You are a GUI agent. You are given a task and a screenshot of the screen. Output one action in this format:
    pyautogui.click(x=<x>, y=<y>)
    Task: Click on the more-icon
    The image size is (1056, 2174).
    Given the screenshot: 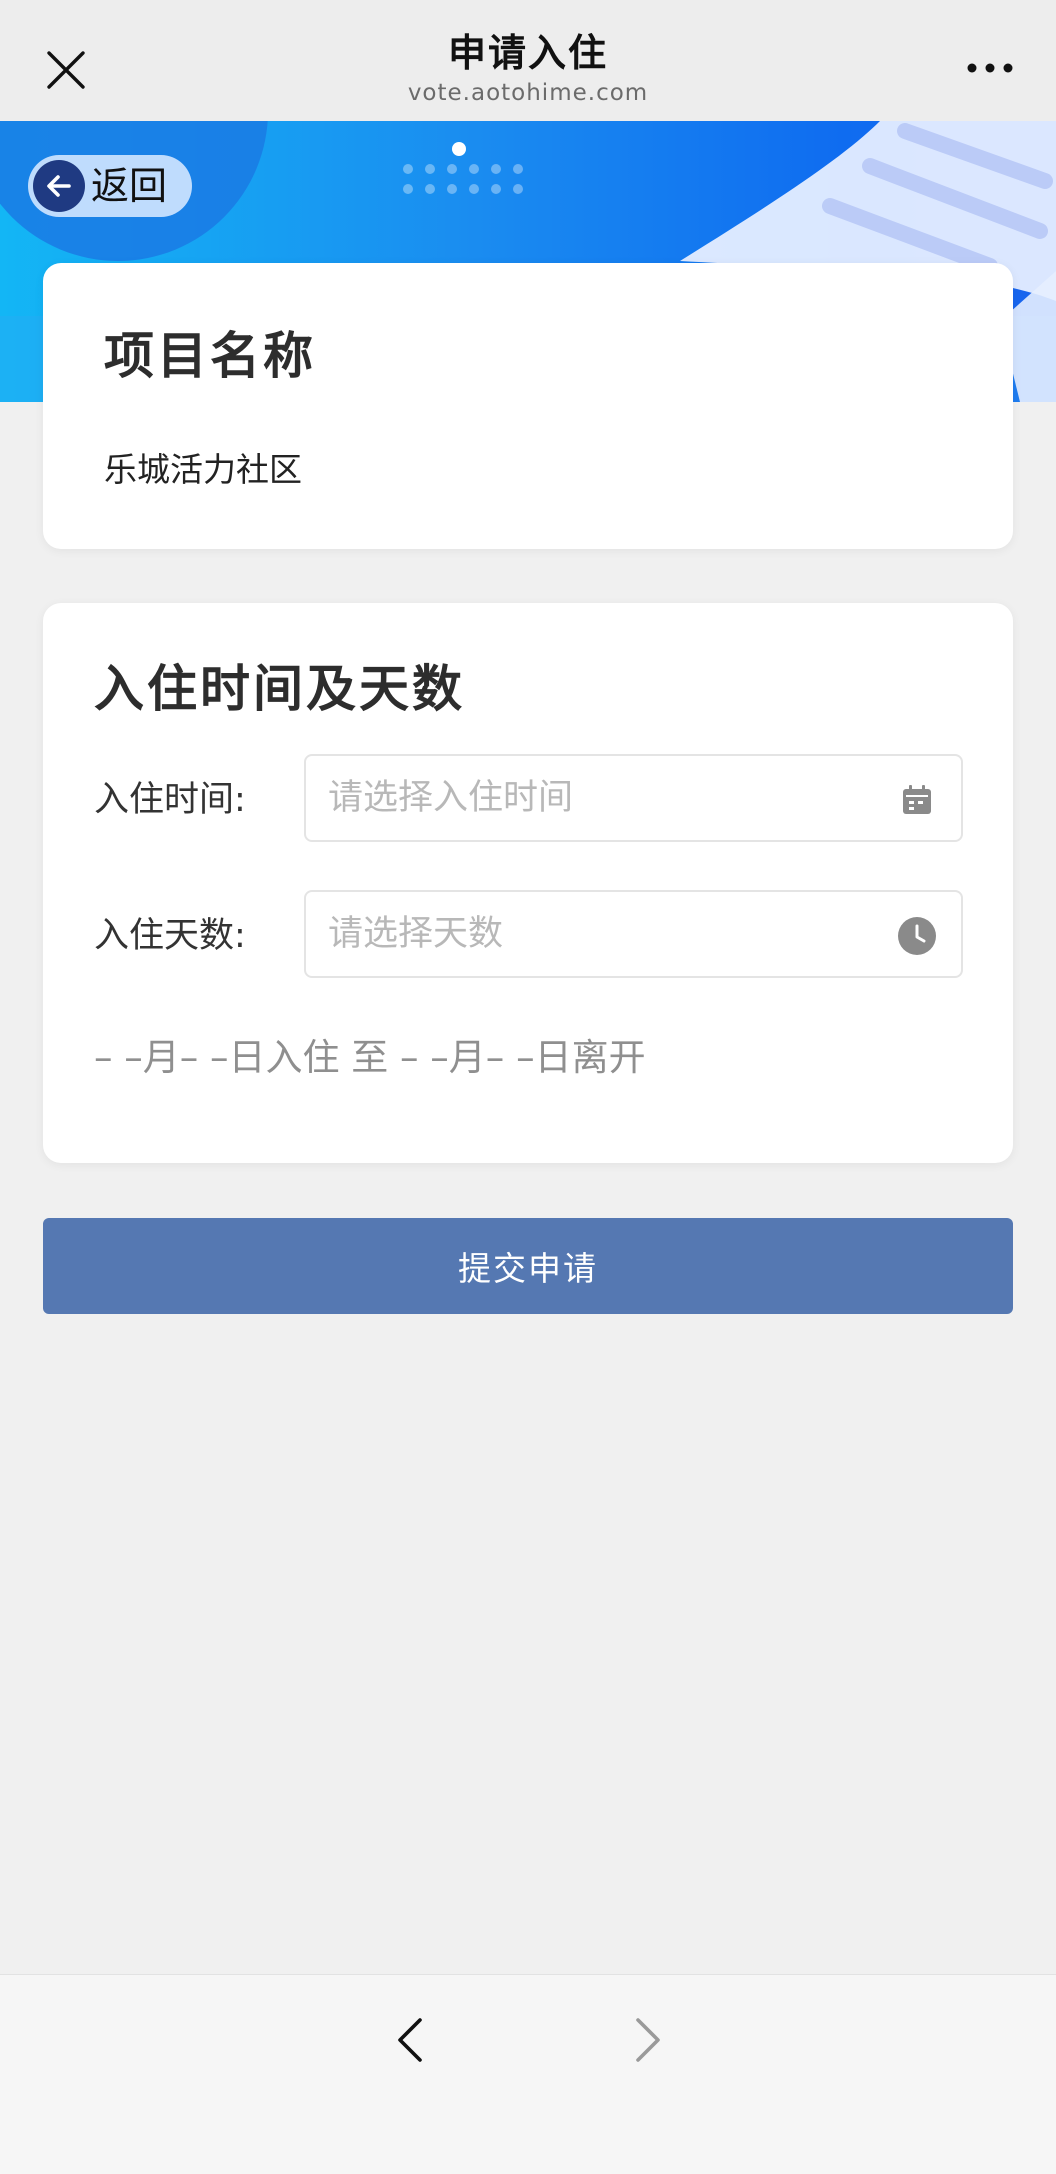 What is the action you would take?
    pyautogui.click(x=990, y=68)
    